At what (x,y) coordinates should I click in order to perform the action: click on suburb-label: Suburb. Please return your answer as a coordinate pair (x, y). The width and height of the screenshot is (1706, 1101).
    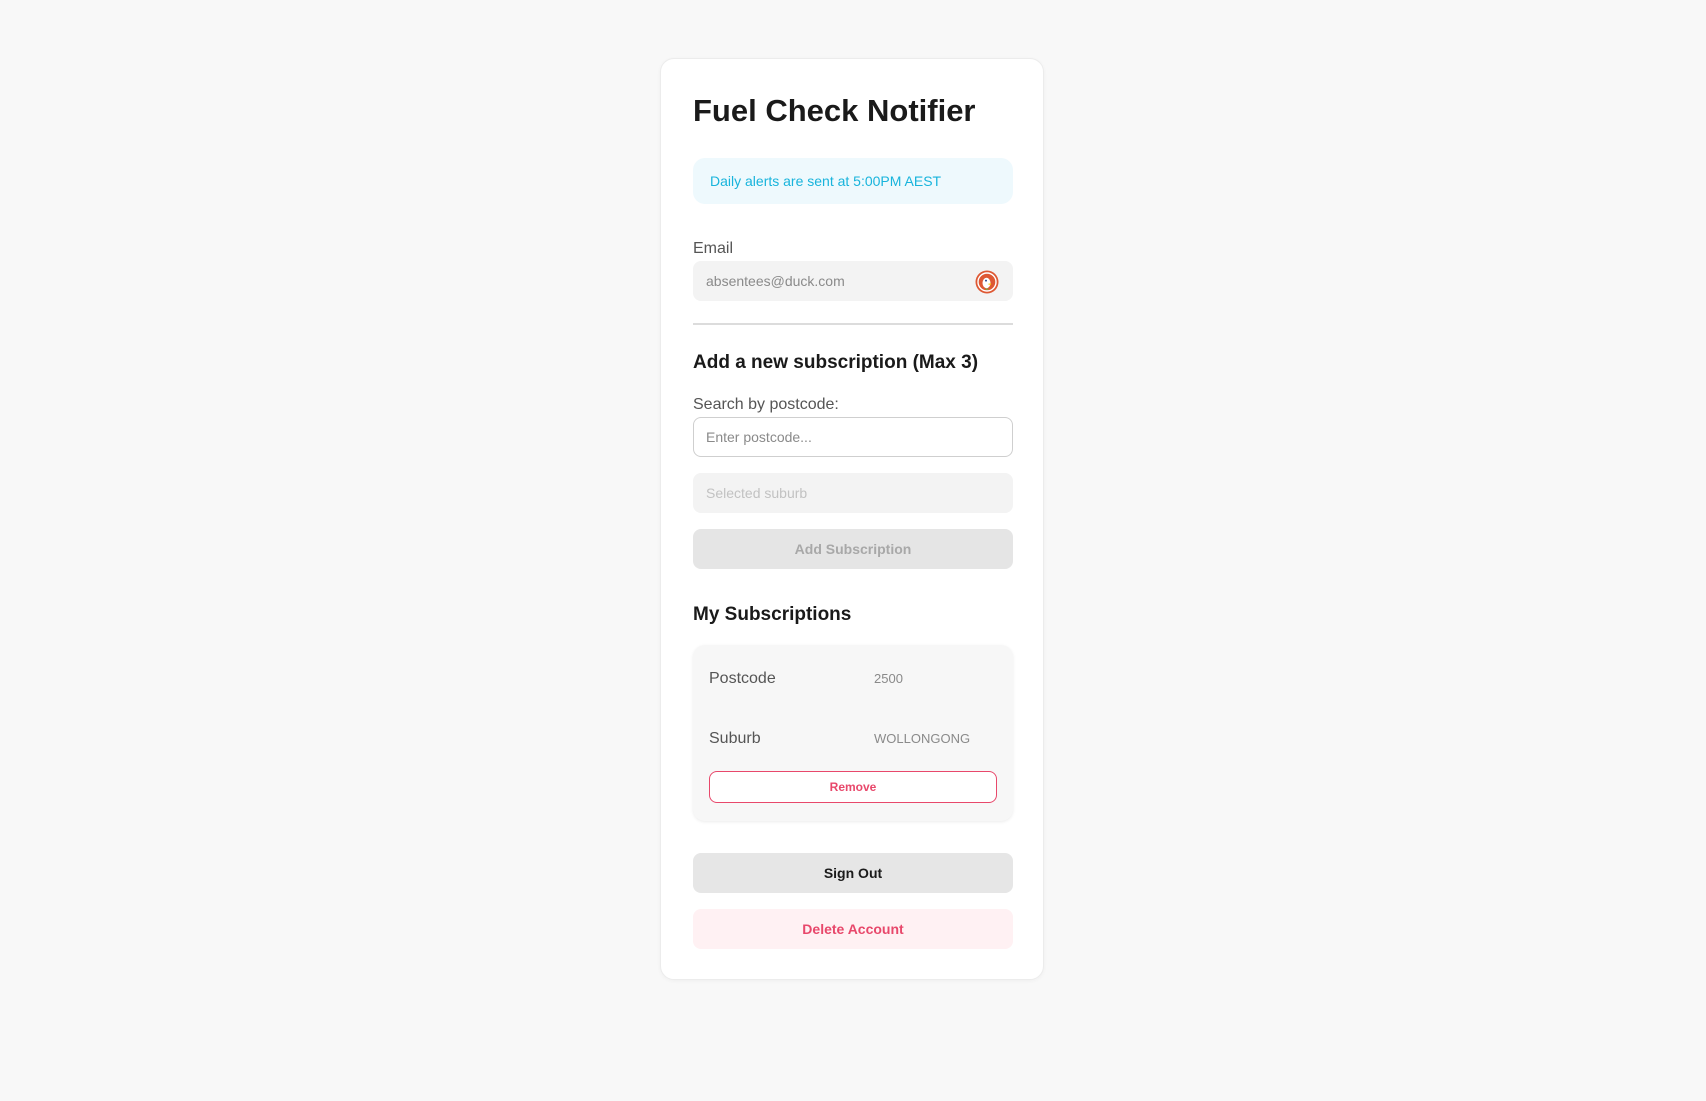
    Looking at the image, I should click on (735, 738).